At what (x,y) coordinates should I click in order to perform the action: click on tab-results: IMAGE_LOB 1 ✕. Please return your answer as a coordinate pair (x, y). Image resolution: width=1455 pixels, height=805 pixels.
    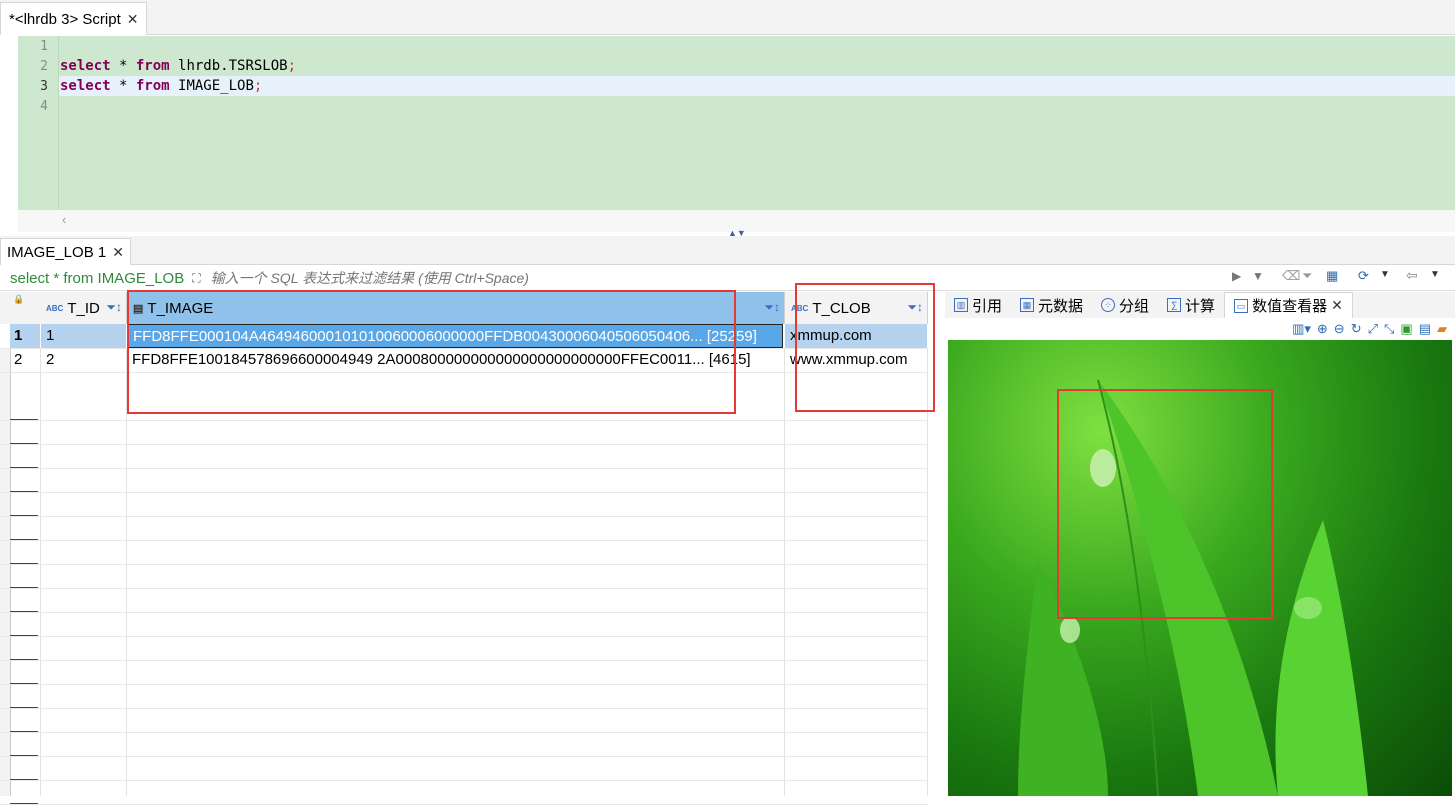
    Looking at the image, I should click on (65, 251).